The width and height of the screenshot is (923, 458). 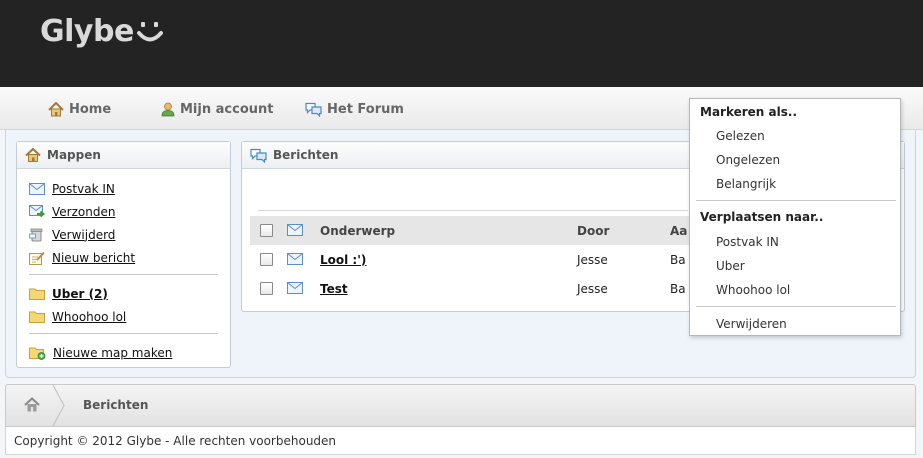 I want to click on logo: Glybe, so click(x=87, y=31).